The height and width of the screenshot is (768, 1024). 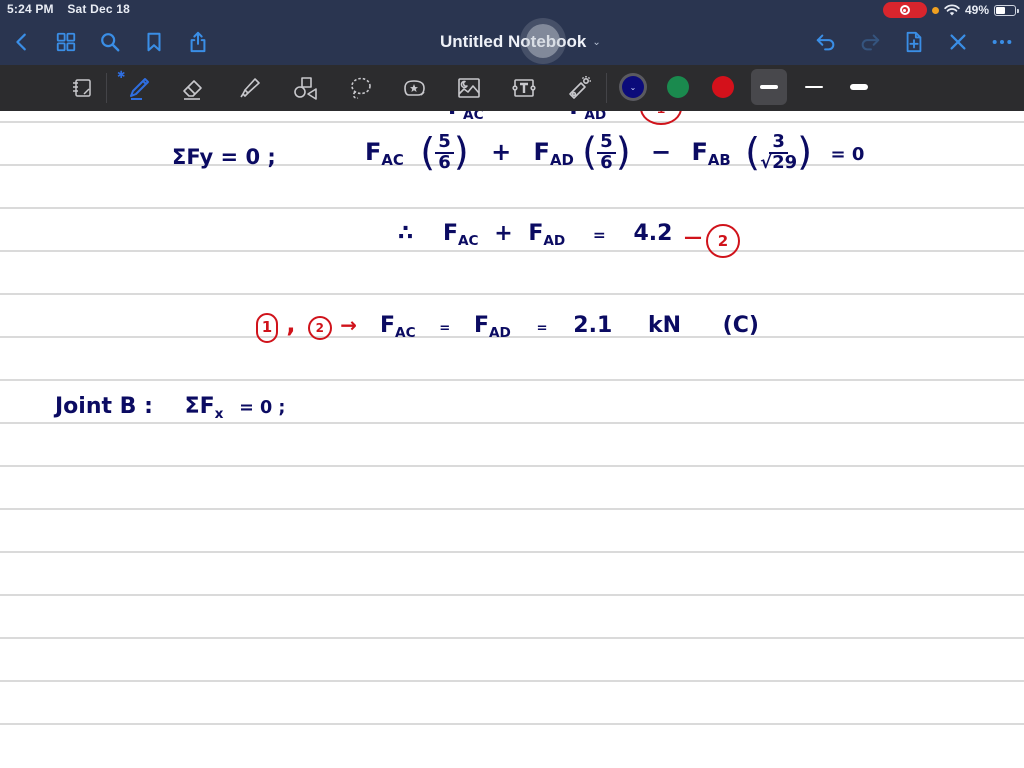 I want to click on bookmark-button, so click(x=154, y=42).